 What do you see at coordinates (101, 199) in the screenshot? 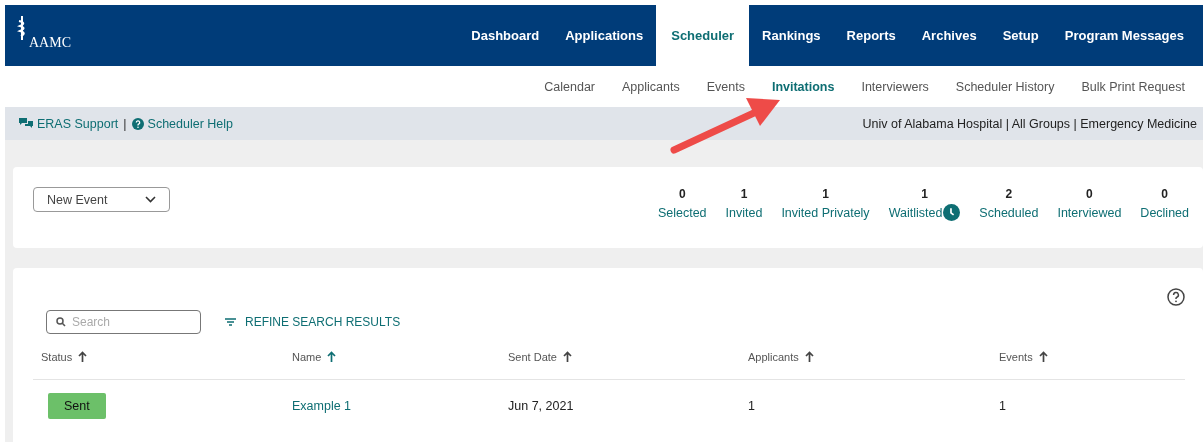
I see `event-dropdown: New Event` at bounding box center [101, 199].